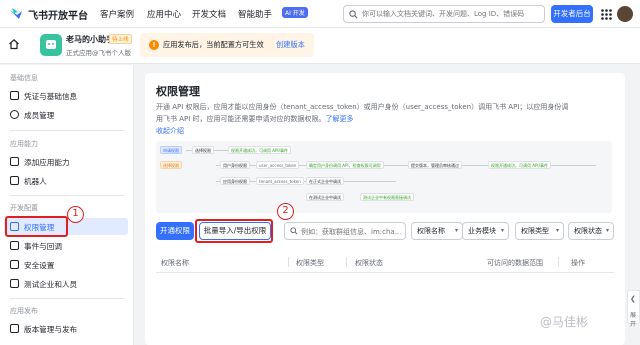  Describe the element at coordinates (633, 320) in the screenshot. I see `expand-label: 展开` at that location.